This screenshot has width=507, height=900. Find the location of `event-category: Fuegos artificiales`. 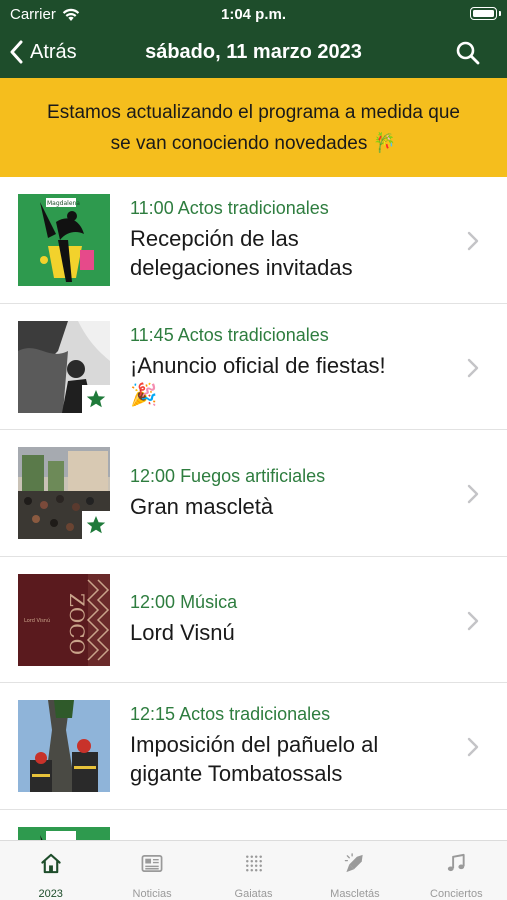

event-category: Fuegos artificiales is located at coordinates (253, 475).